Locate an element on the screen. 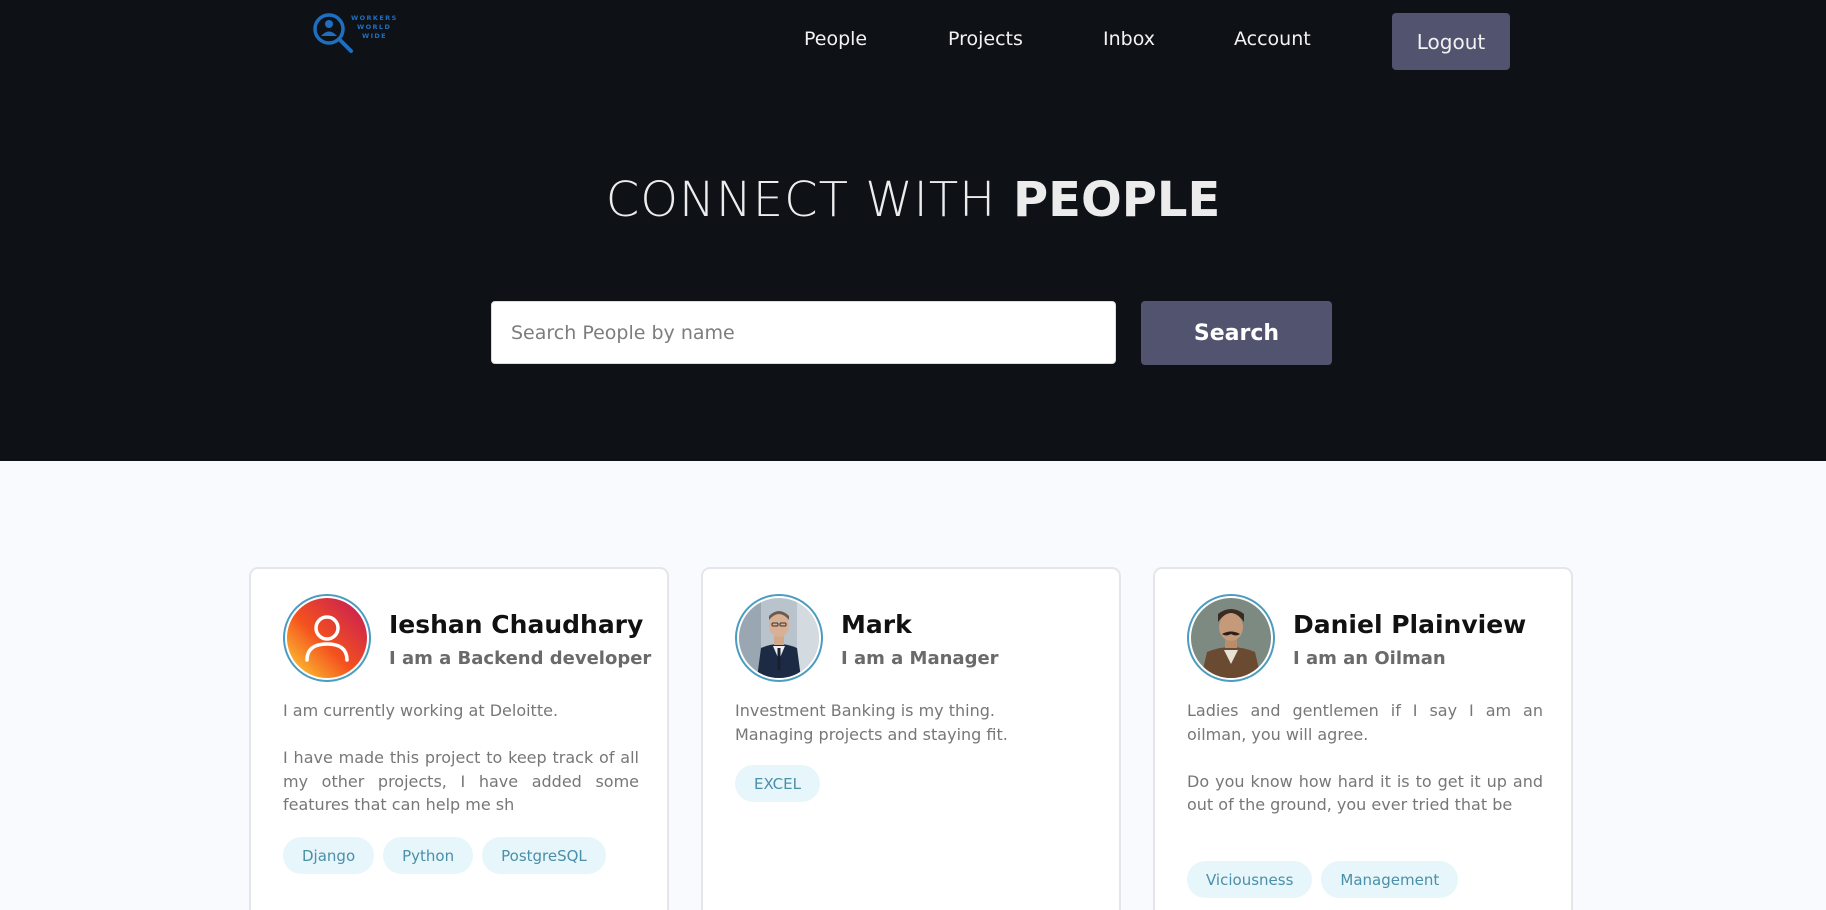 This screenshot has height=910, width=1826. skill-tag: Django is located at coordinates (329, 855).